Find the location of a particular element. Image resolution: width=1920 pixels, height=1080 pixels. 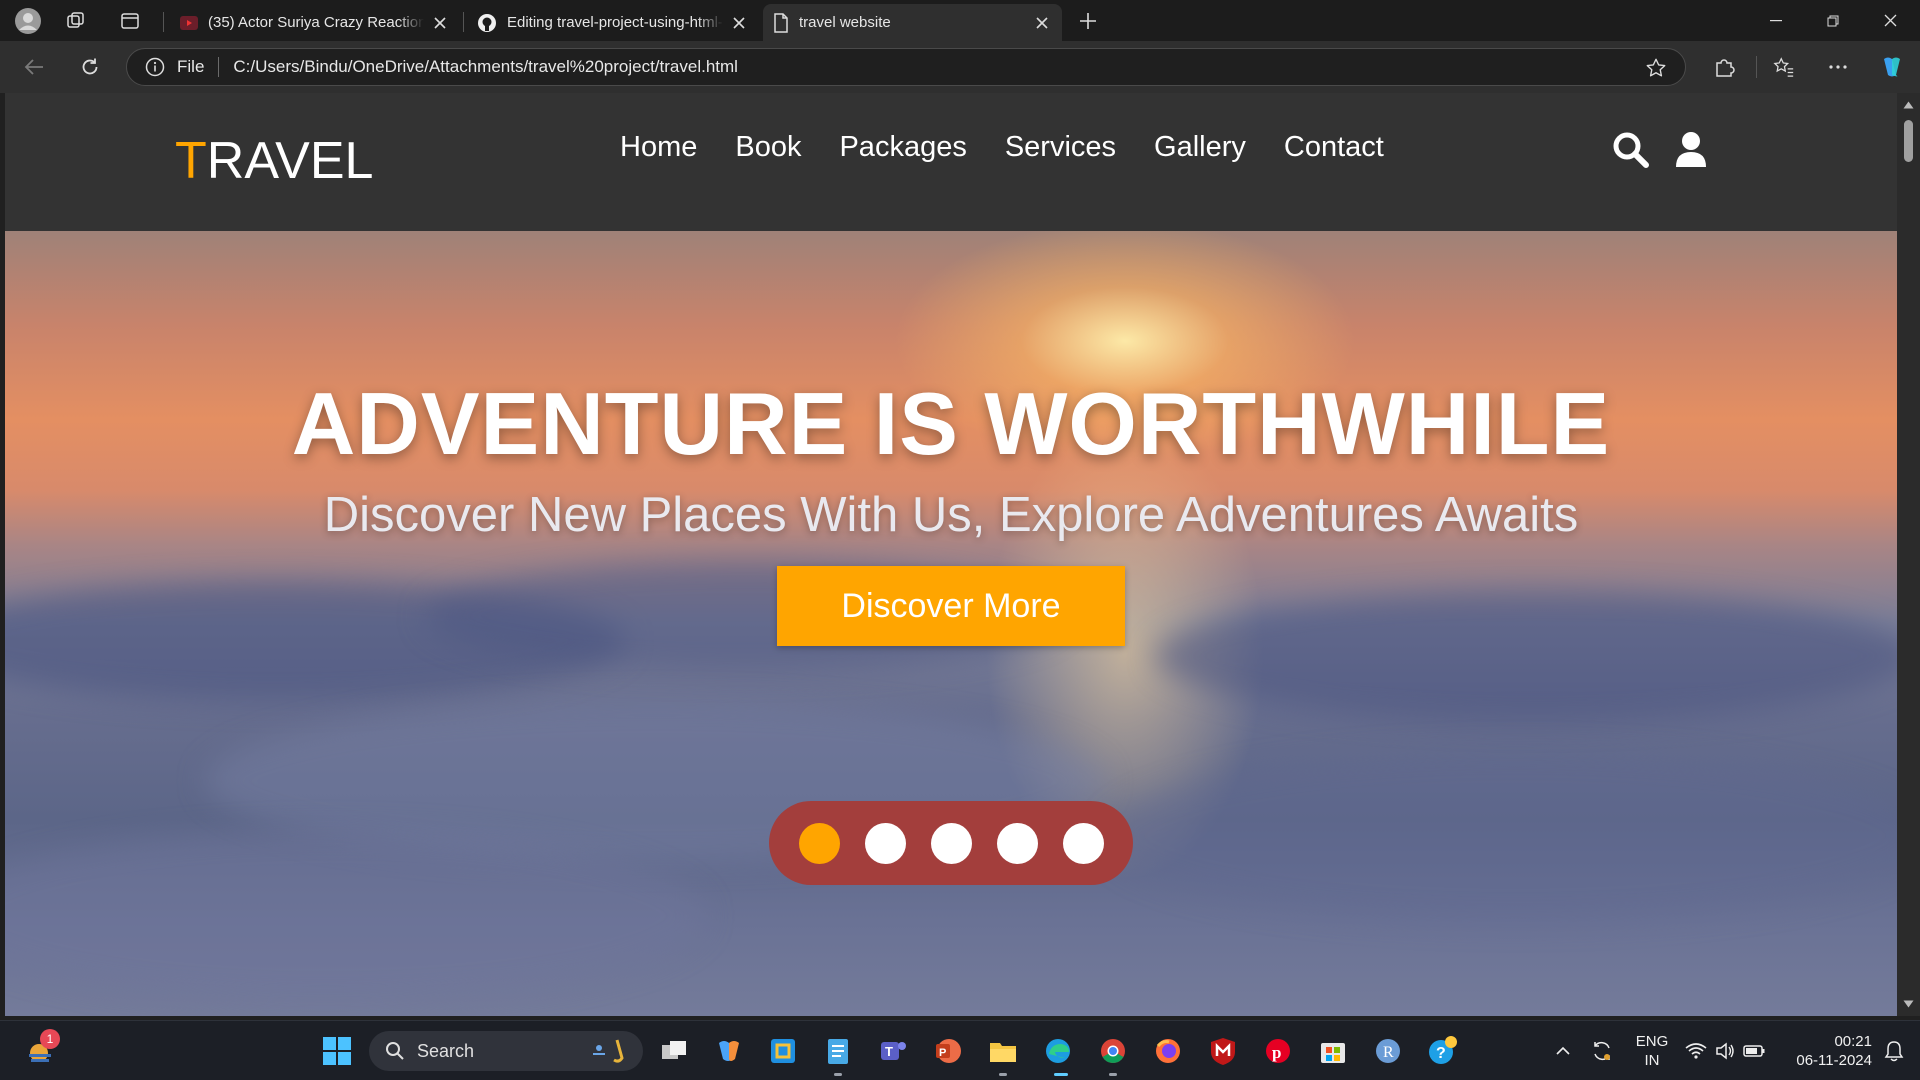

taskbar-app-snipping is located at coordinates (783, 1051).